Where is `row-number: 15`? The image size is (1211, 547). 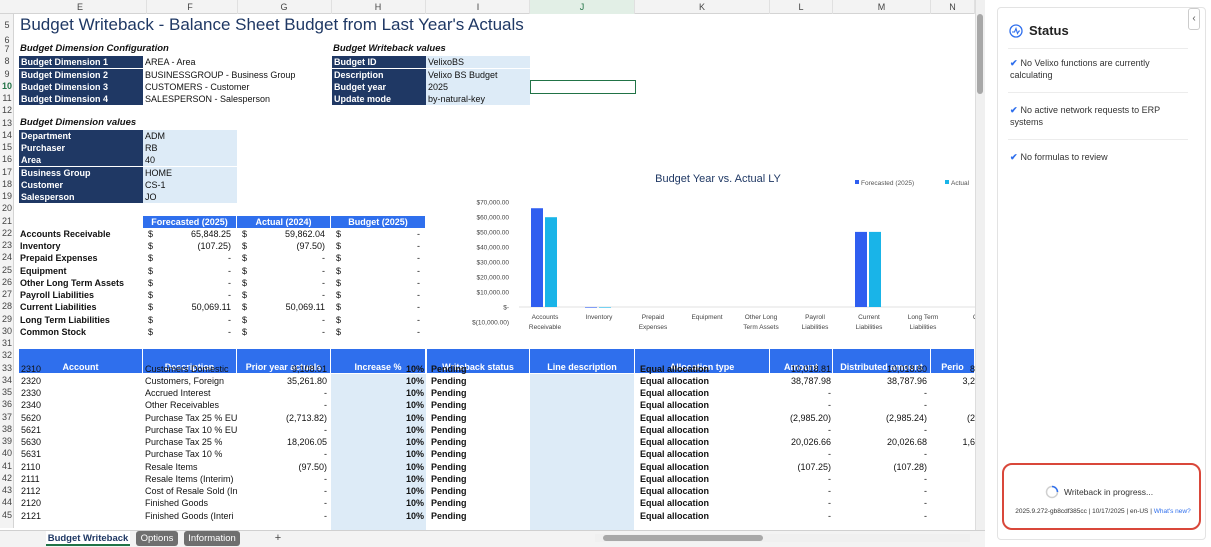 row-number: 15 is located at coordinates (7, 147).